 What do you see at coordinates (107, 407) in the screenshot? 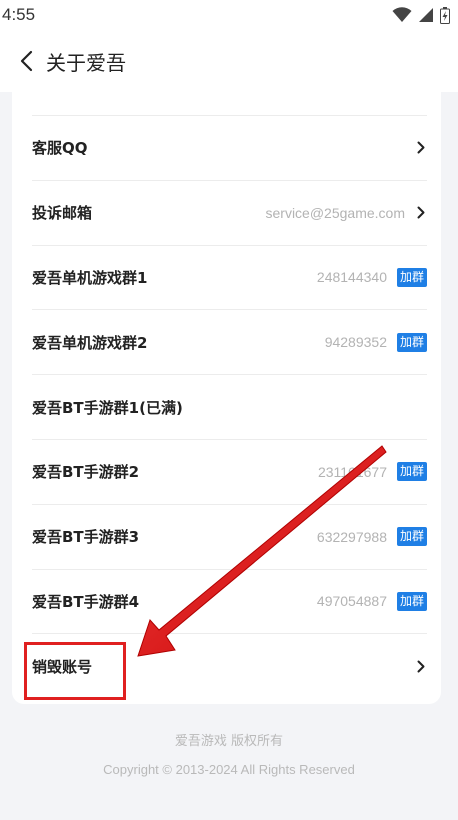
I see `row-label: 爱吾BT手游群1(已满)` at bounding box center [107, 407].